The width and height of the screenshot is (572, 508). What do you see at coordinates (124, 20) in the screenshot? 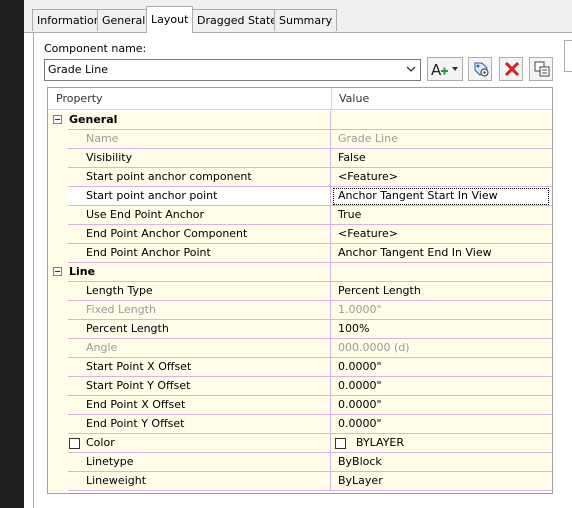
I see `tab-general: General` at bounding box center [124, 20].